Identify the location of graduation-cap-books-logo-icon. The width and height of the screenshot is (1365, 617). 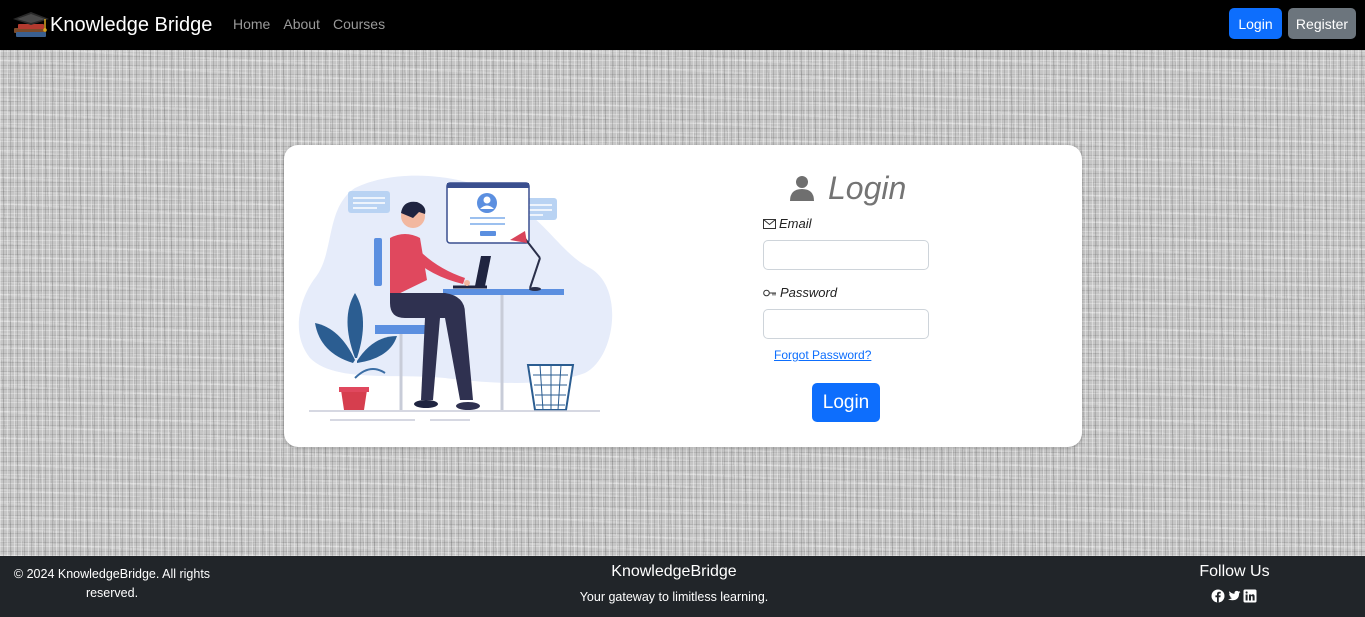
(31, 24).